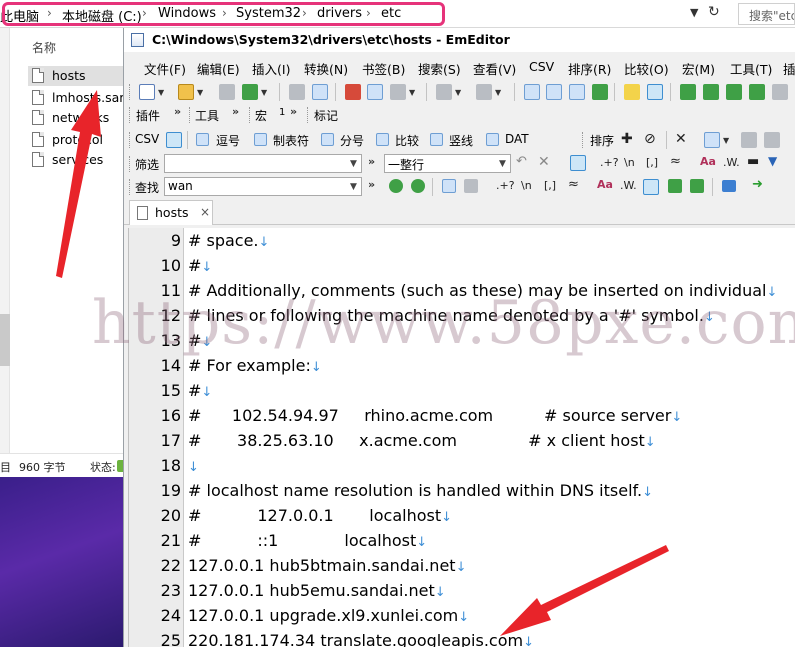 This screenshot has width=795, height=647. What do you see at coordinates (147, 139) in the screenshot?
I see `csv-mode-label: CSV` at bounding box center [147, 139].